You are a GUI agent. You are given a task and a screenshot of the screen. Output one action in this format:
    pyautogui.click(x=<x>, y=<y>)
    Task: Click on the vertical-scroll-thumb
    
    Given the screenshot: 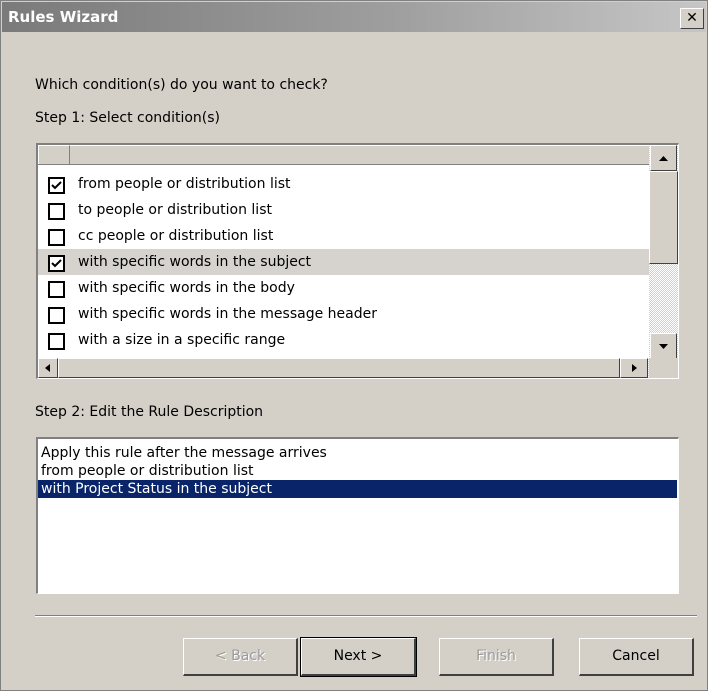 What is the action you would take?
    pyautogui.click(x=663, y=217)
    